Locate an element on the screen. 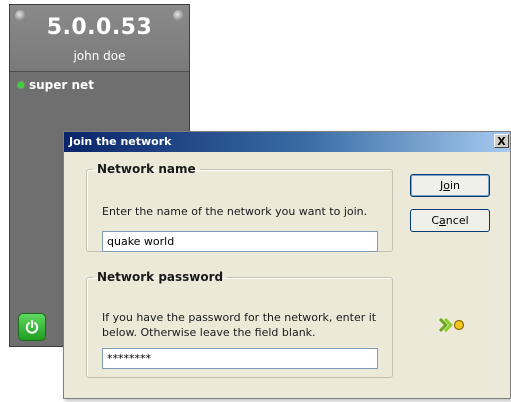 This screenshot has width=511, height=402. online-status-icon is located at coordinates (21, 85).